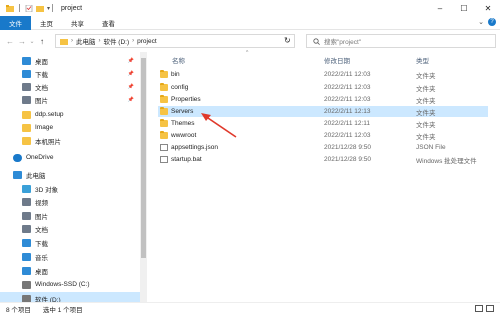  I want to click on tab-file: 文件, so click(15, 22).